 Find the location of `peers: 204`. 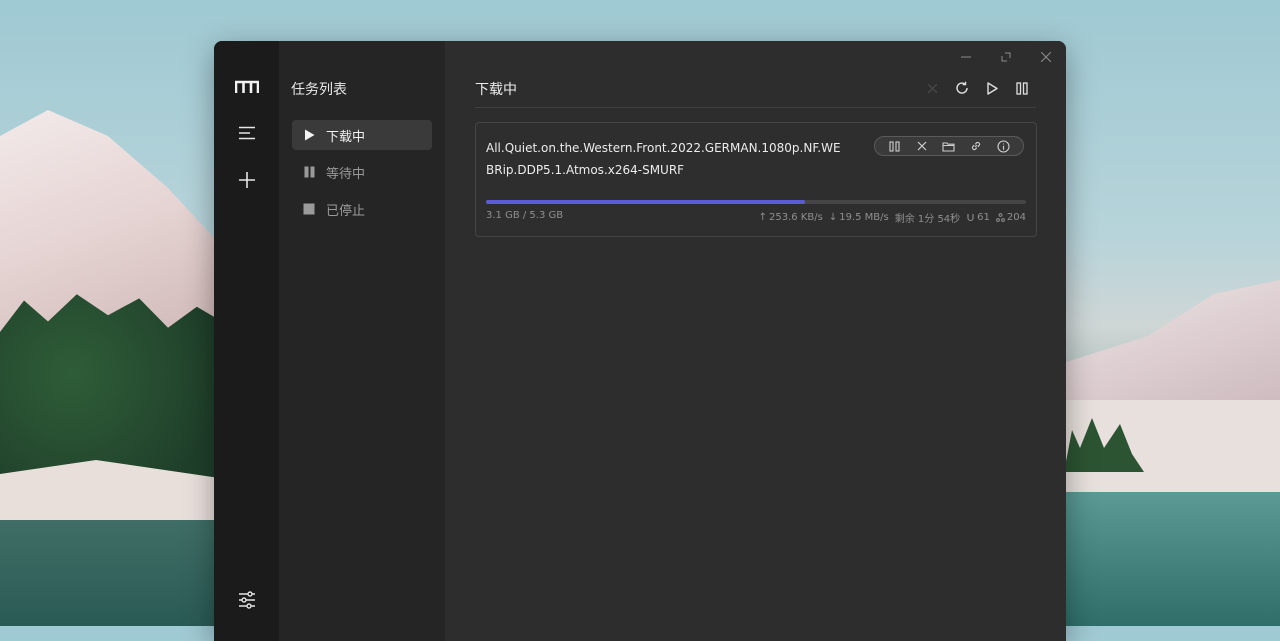

peers: 204 is located at coordinates (1011, 217).